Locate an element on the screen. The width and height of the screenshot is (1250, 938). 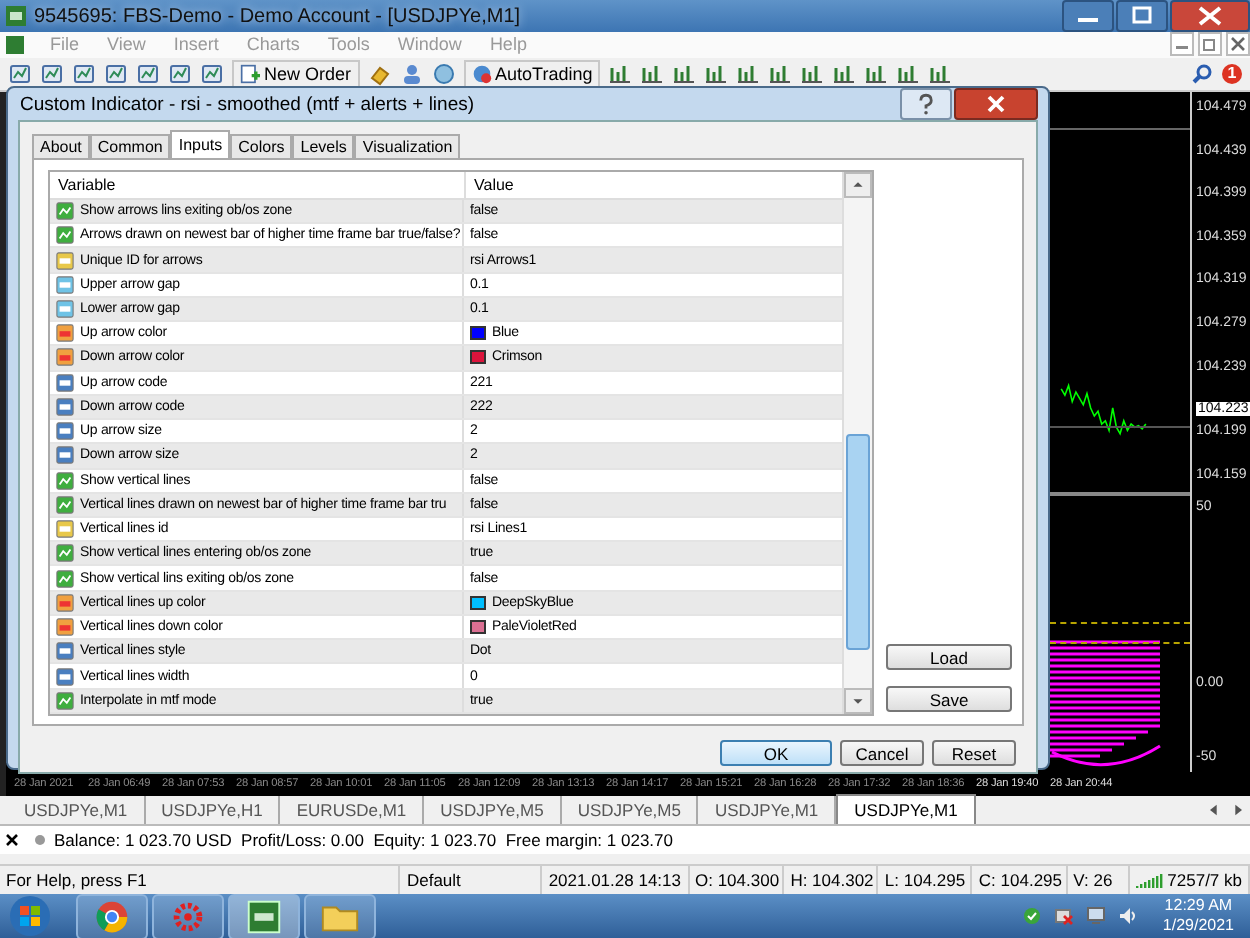
maximize-icon is located at coordinates (1142, 16).